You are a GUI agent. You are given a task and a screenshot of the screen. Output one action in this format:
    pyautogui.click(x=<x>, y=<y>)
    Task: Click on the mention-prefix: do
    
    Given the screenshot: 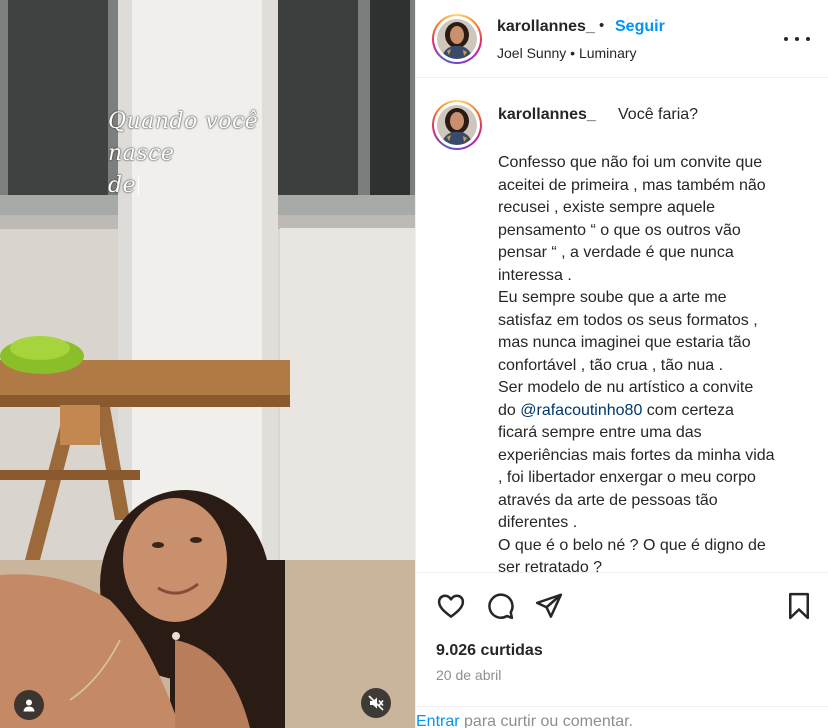 What is the action you would take?
    pyautogui.click(x=509, y=410)
    